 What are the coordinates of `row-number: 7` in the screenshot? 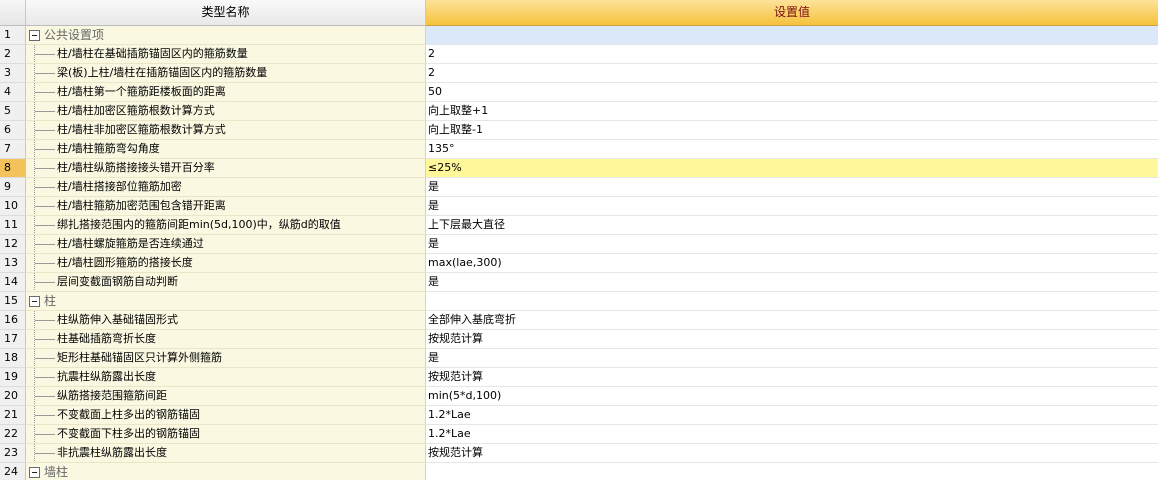 It's located at (13, 149).